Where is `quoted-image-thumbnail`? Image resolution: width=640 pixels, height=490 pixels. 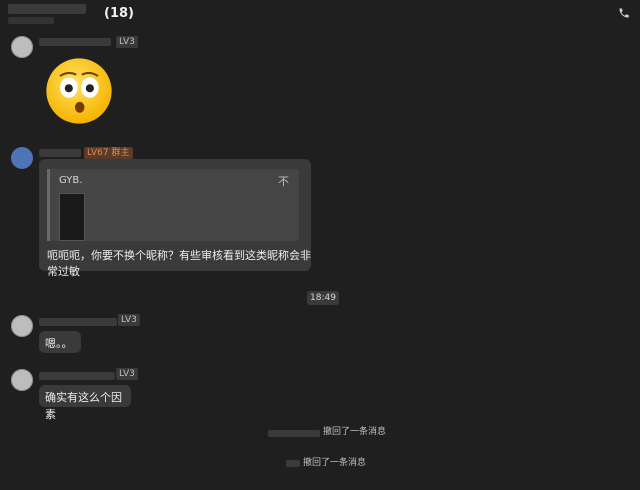 quoted-image-thumbnail is located at coordinates (72, 217).